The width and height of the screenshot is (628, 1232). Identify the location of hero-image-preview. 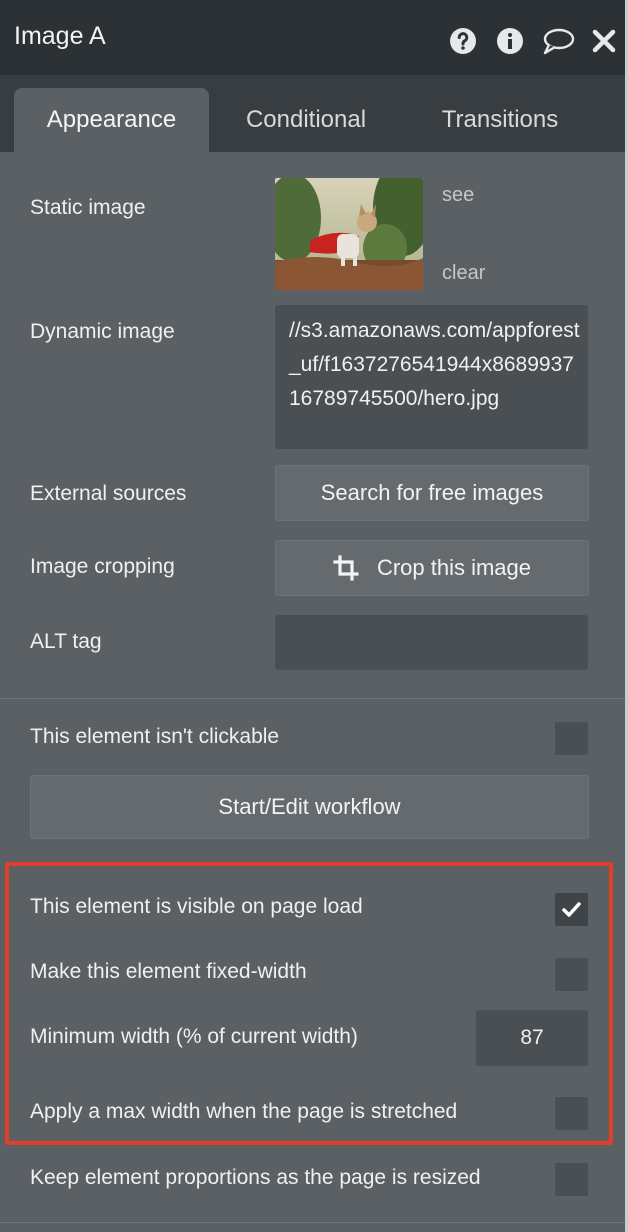
(349, 234).